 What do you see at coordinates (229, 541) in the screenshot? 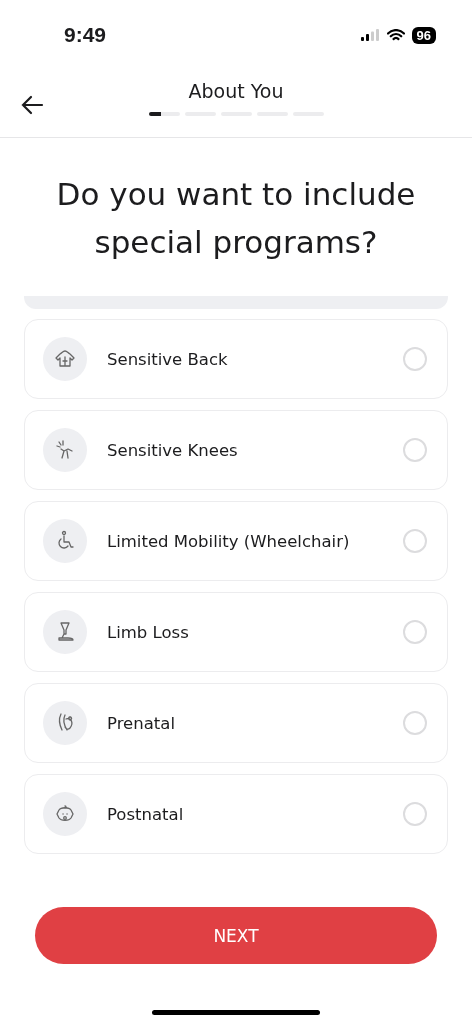
I see `option-label: Limited Mobility (Wheelchair)` at bounding box center [229, 541].